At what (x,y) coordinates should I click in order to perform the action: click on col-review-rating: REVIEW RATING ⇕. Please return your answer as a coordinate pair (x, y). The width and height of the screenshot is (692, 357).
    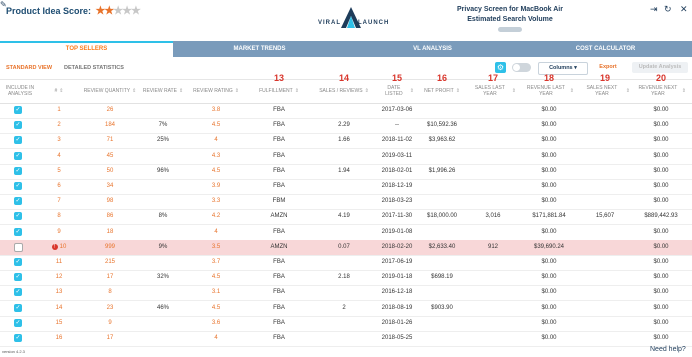
    Looking at the image, I should click on (216, 91).